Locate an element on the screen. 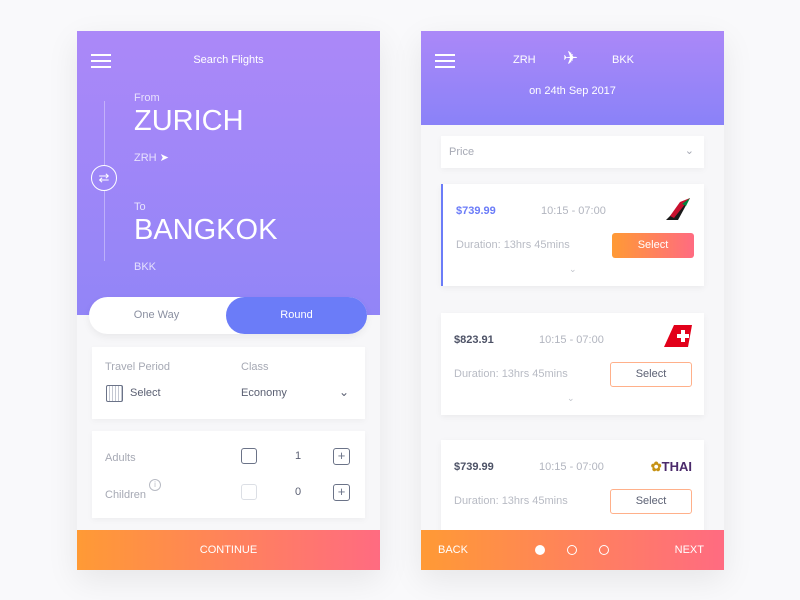  location-arrow-icon: ➤ is located at coordinates (164, 158).